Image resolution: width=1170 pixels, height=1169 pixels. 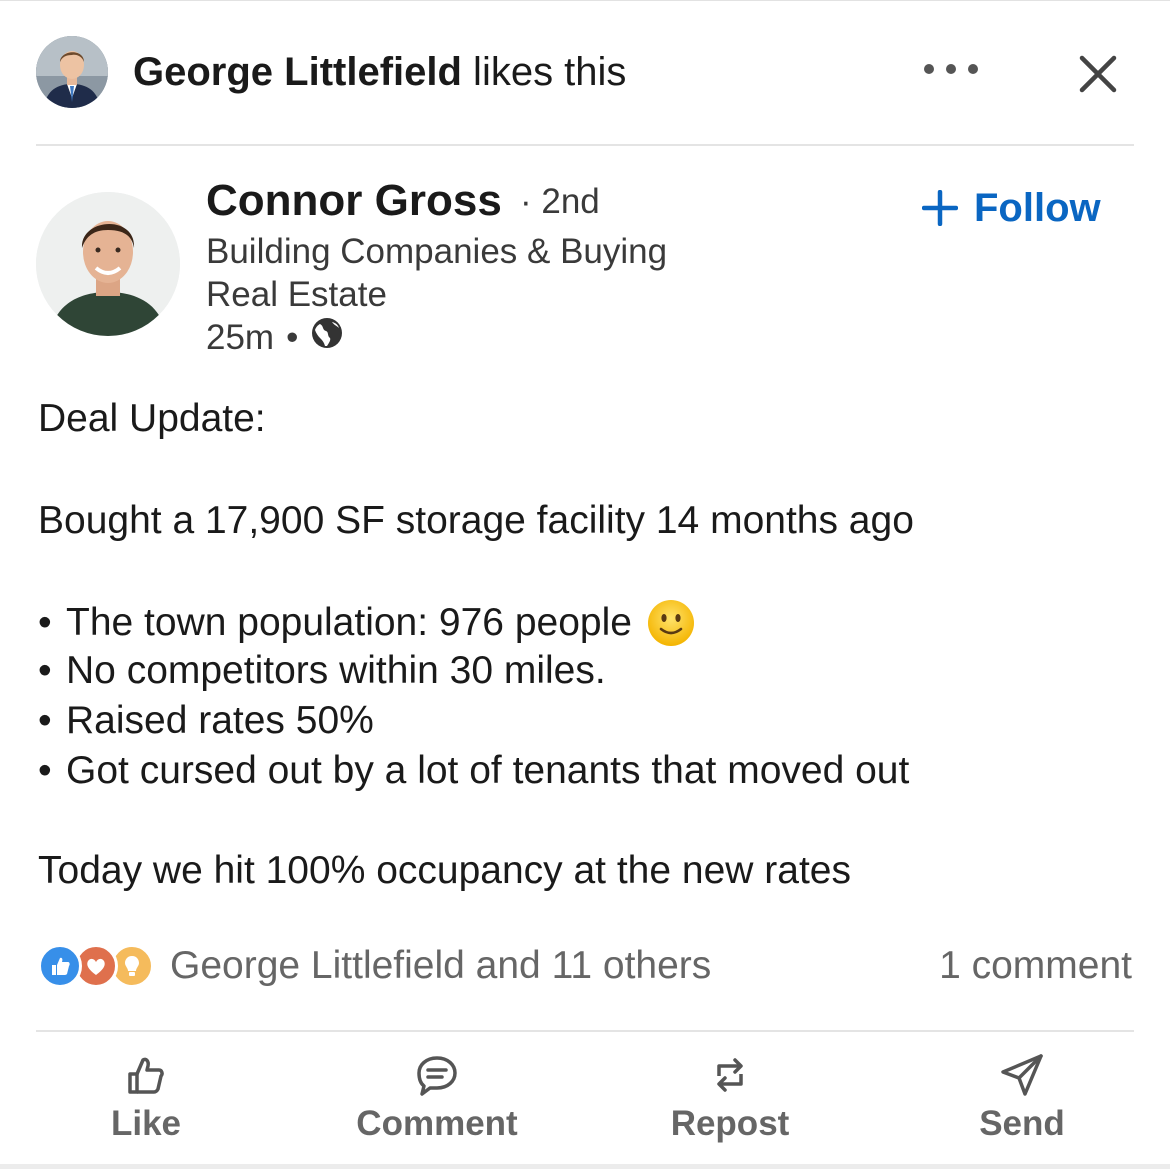 I want to click on list-item: • Raised rates 50%, so click(x=206, y=721).